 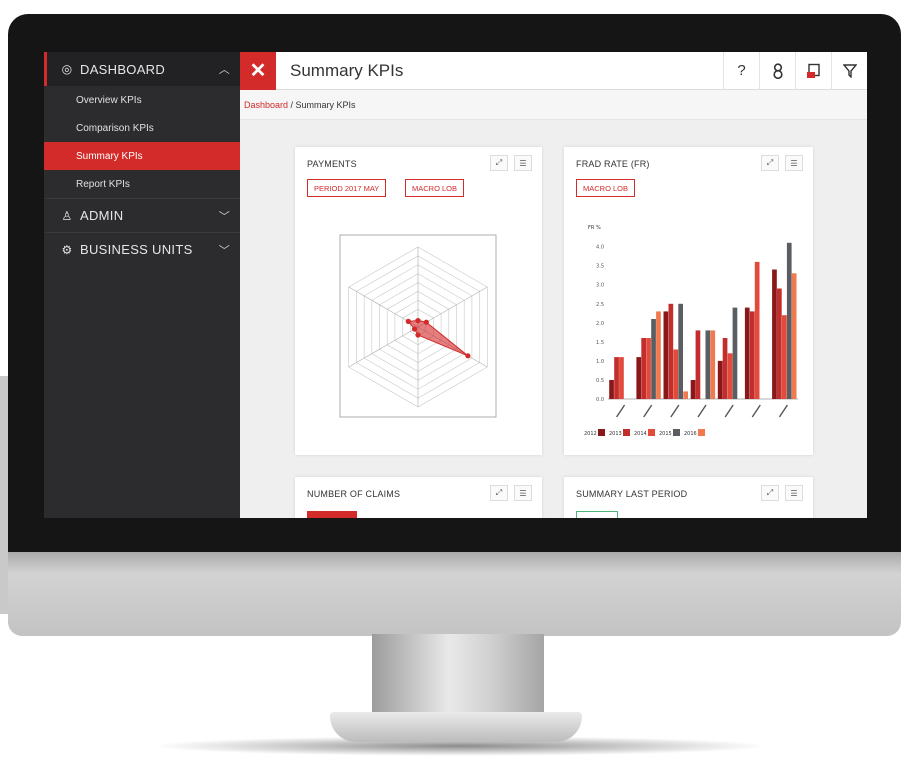 I want to click on nav-business-units-label: BUSINESS UNITS, so click(x=136, y=249).